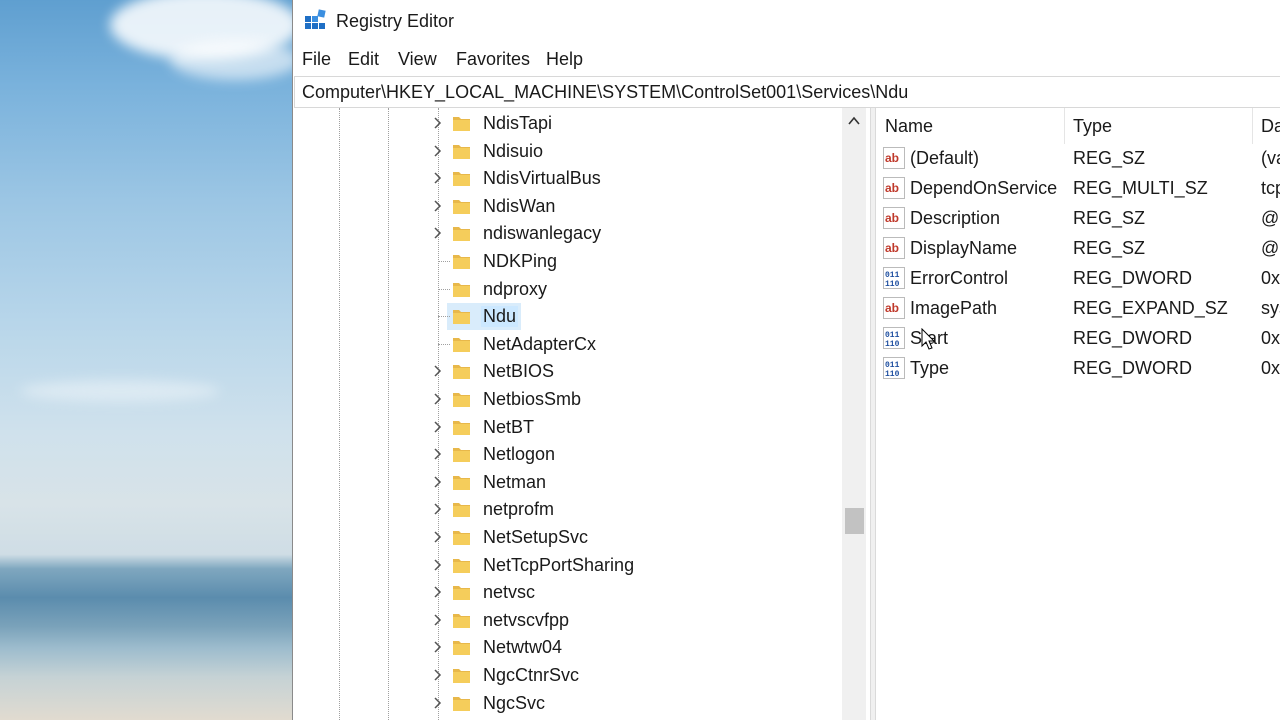 This screenshot has width=1280, height=720. I want to click on tree-item-label: NgcSvc, so click(514, 702).